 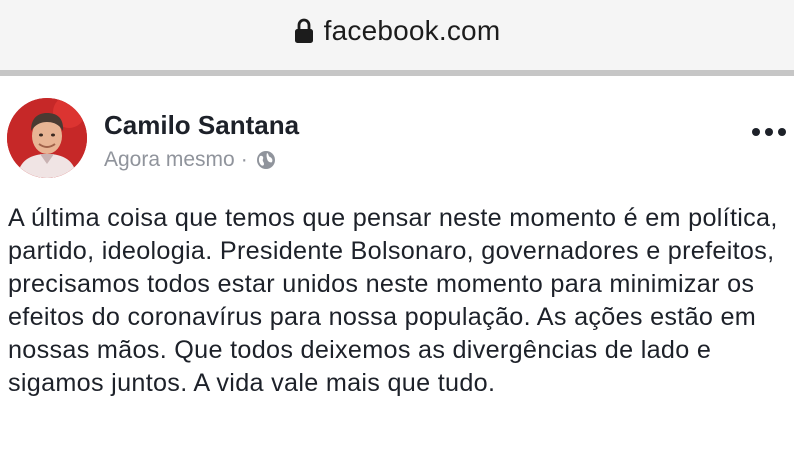 What do you see at coordinates (412, 31) in the screenshot?
I see `url-text: facebook.com` at bounding box center [412, 31].